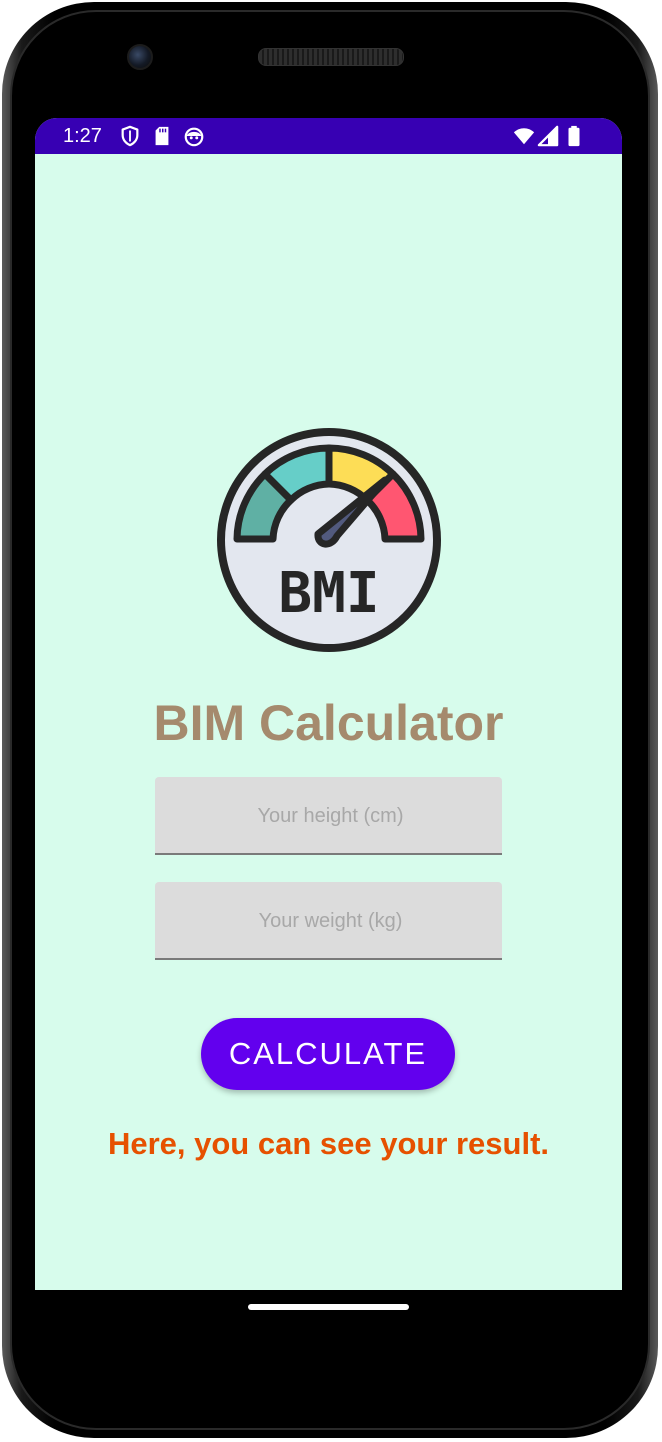  Describe the element at coordinates (548, 136) in the screenshot. I see `signal-icon` at that location.